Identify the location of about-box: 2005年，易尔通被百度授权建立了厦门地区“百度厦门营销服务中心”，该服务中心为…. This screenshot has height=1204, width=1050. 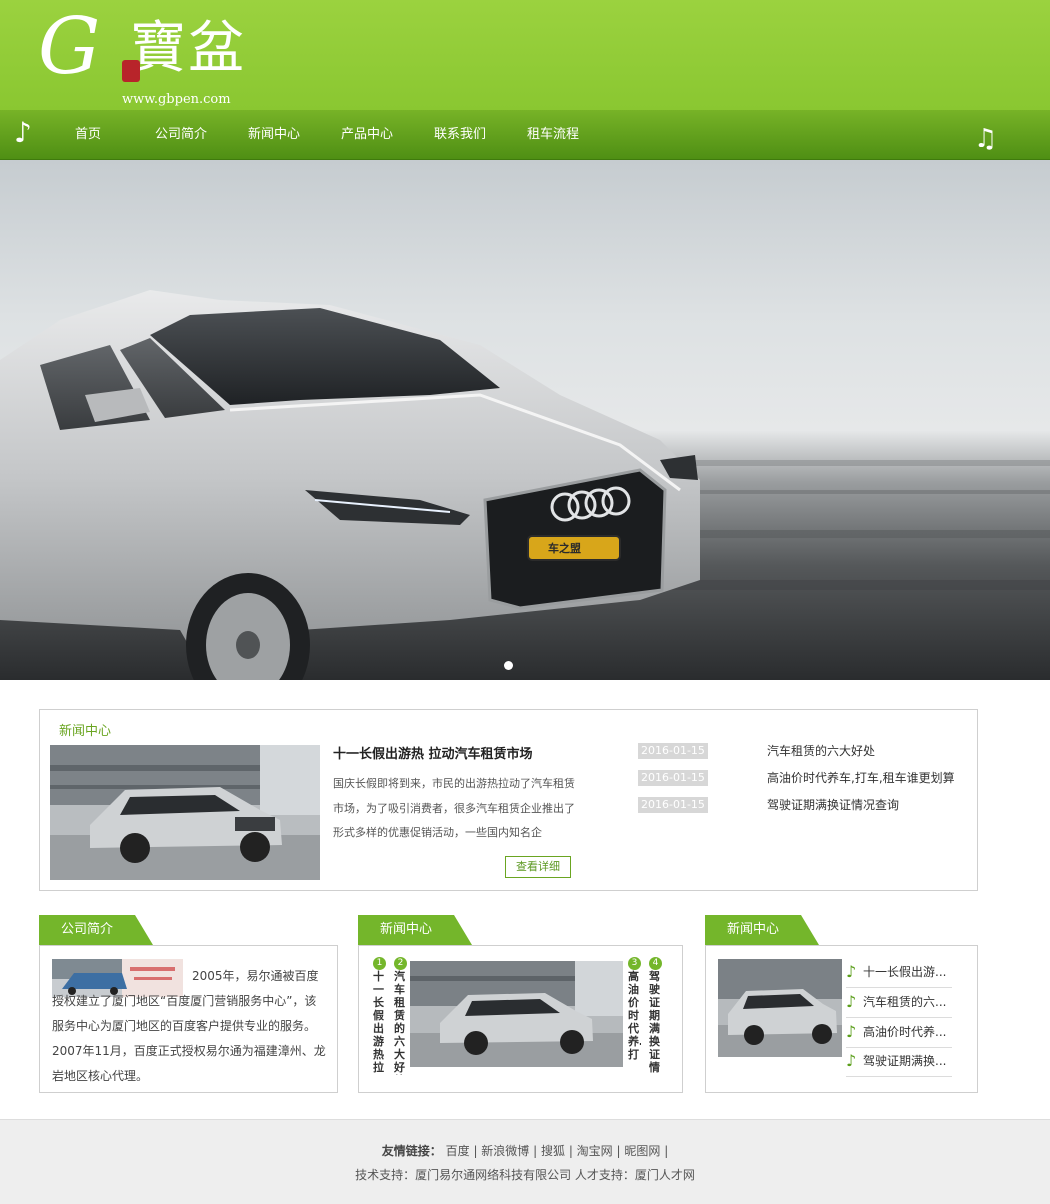
(188, 1019).